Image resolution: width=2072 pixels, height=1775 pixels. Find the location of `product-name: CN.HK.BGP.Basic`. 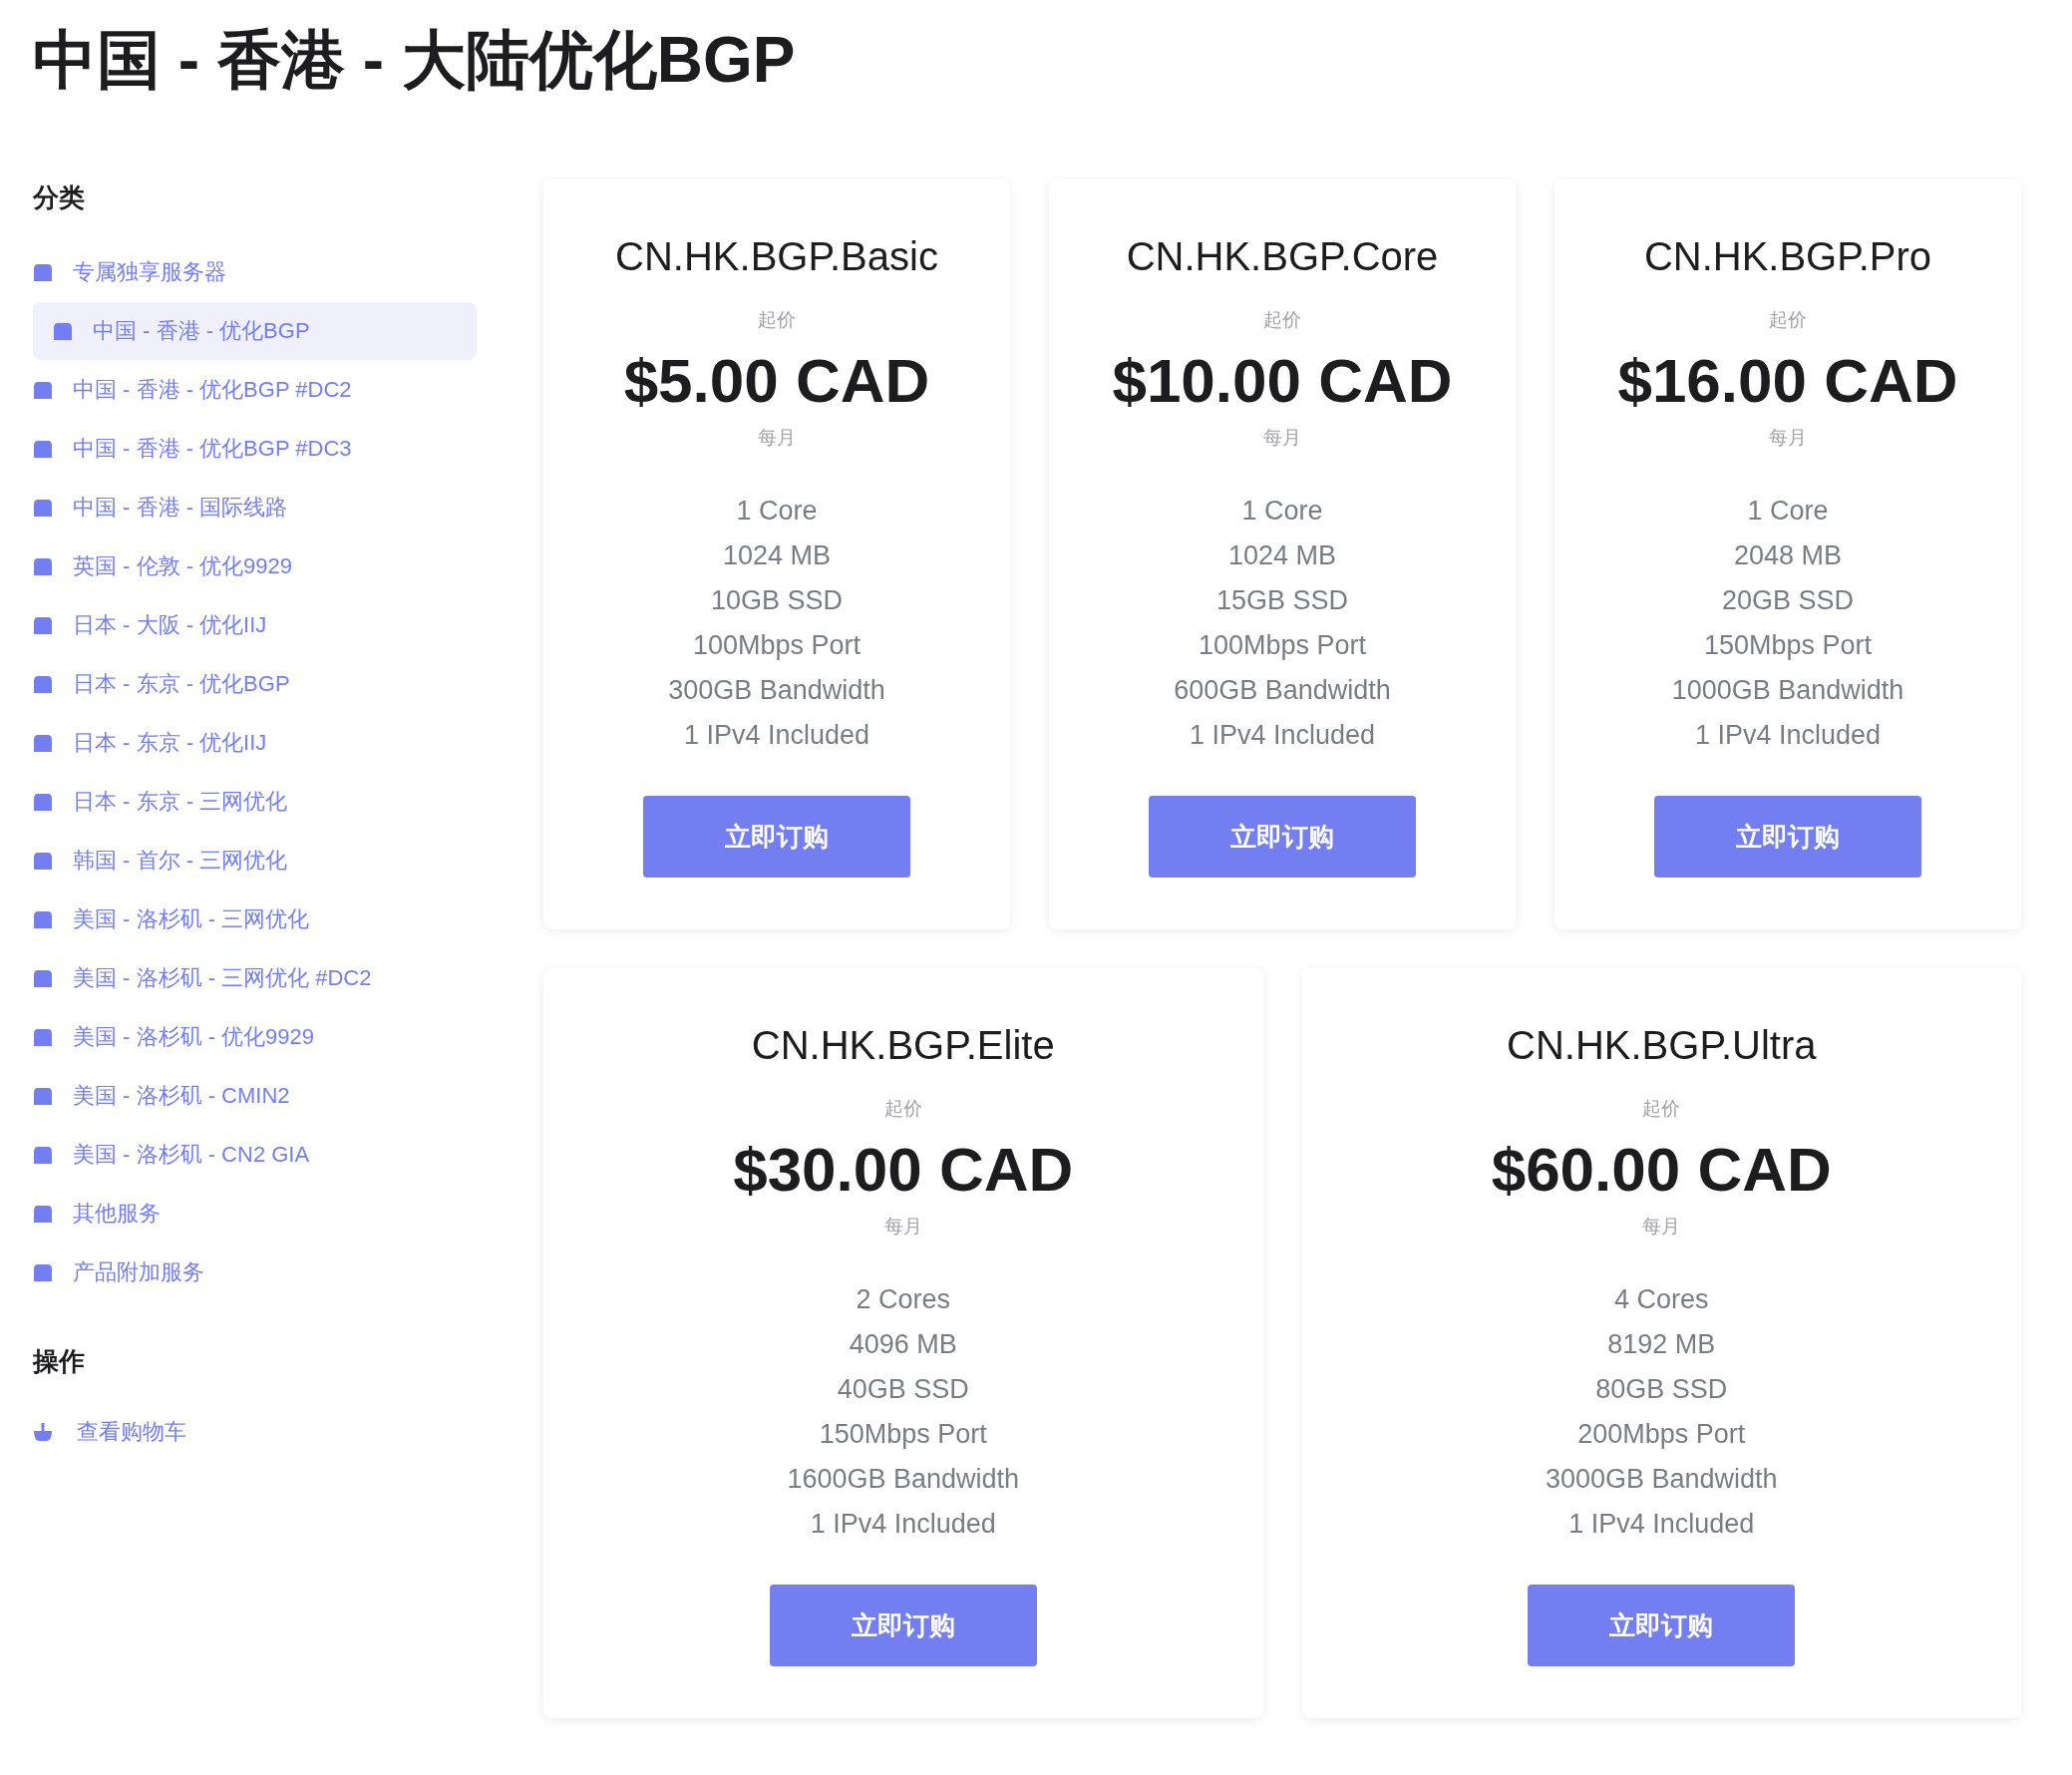

product-name: CN.HK.BGP.Basic is located at coordinates (776, 256).